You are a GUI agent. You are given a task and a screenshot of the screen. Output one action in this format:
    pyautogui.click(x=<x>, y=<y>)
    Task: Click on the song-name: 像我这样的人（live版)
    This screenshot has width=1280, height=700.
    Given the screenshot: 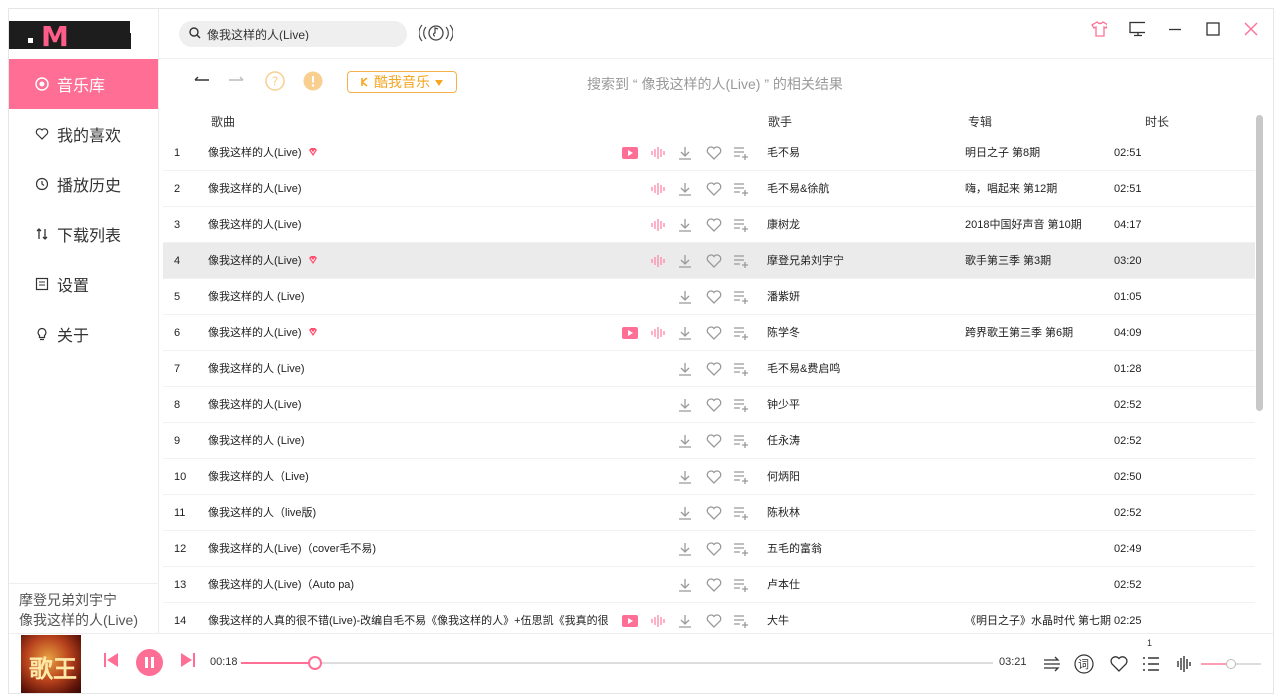 What is the action you would take?
    pyautogui.click(x=408, y=513)
    